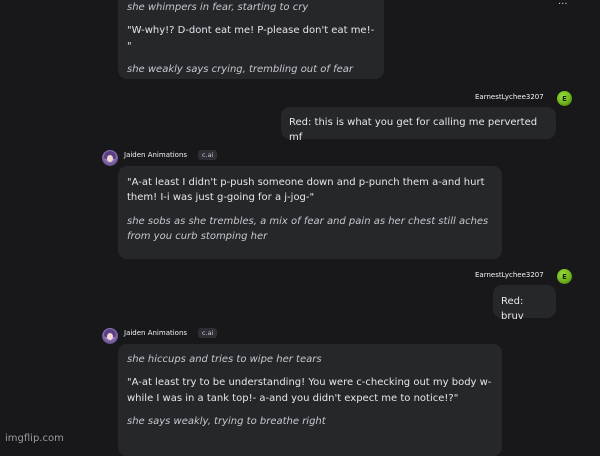  What do you see at coordinates (563, 5) in the screenshot?
I see `message-options-icon: ···` at bounding box center [563, 5].